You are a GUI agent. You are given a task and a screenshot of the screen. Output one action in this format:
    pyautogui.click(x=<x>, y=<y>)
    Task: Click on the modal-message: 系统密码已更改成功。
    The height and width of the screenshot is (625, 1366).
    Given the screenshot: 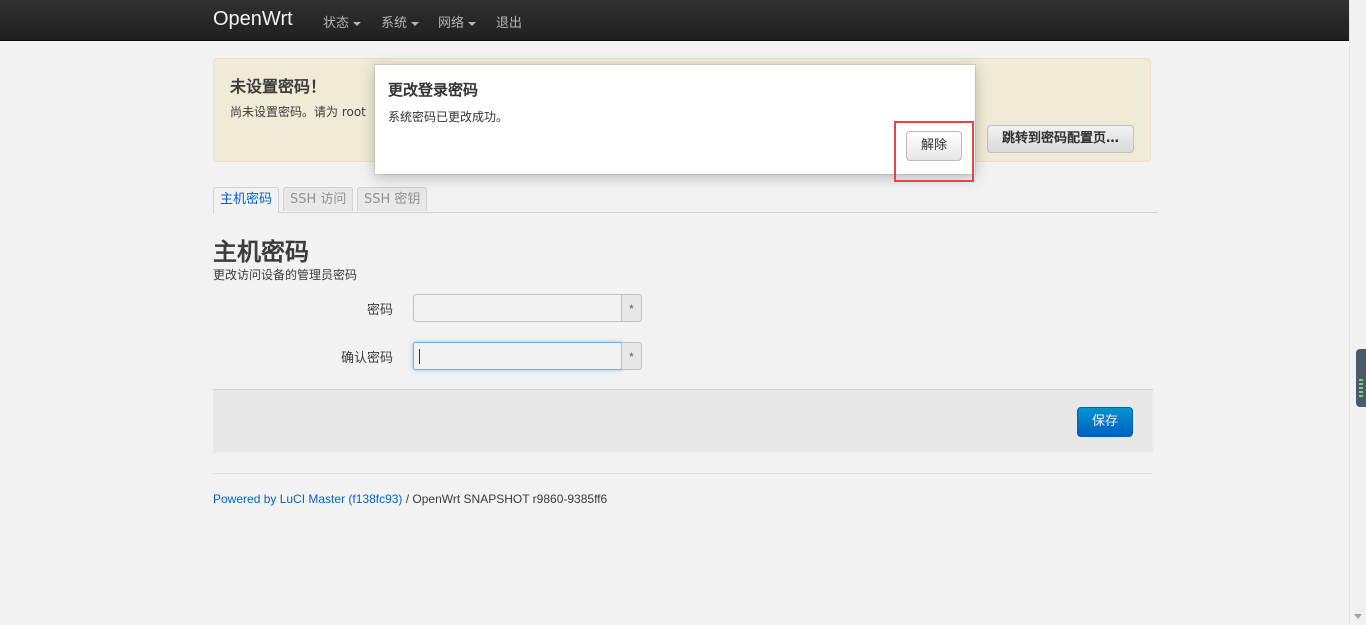 What is the action you would take?
    pyautogui.click(x=448, y=117)
    